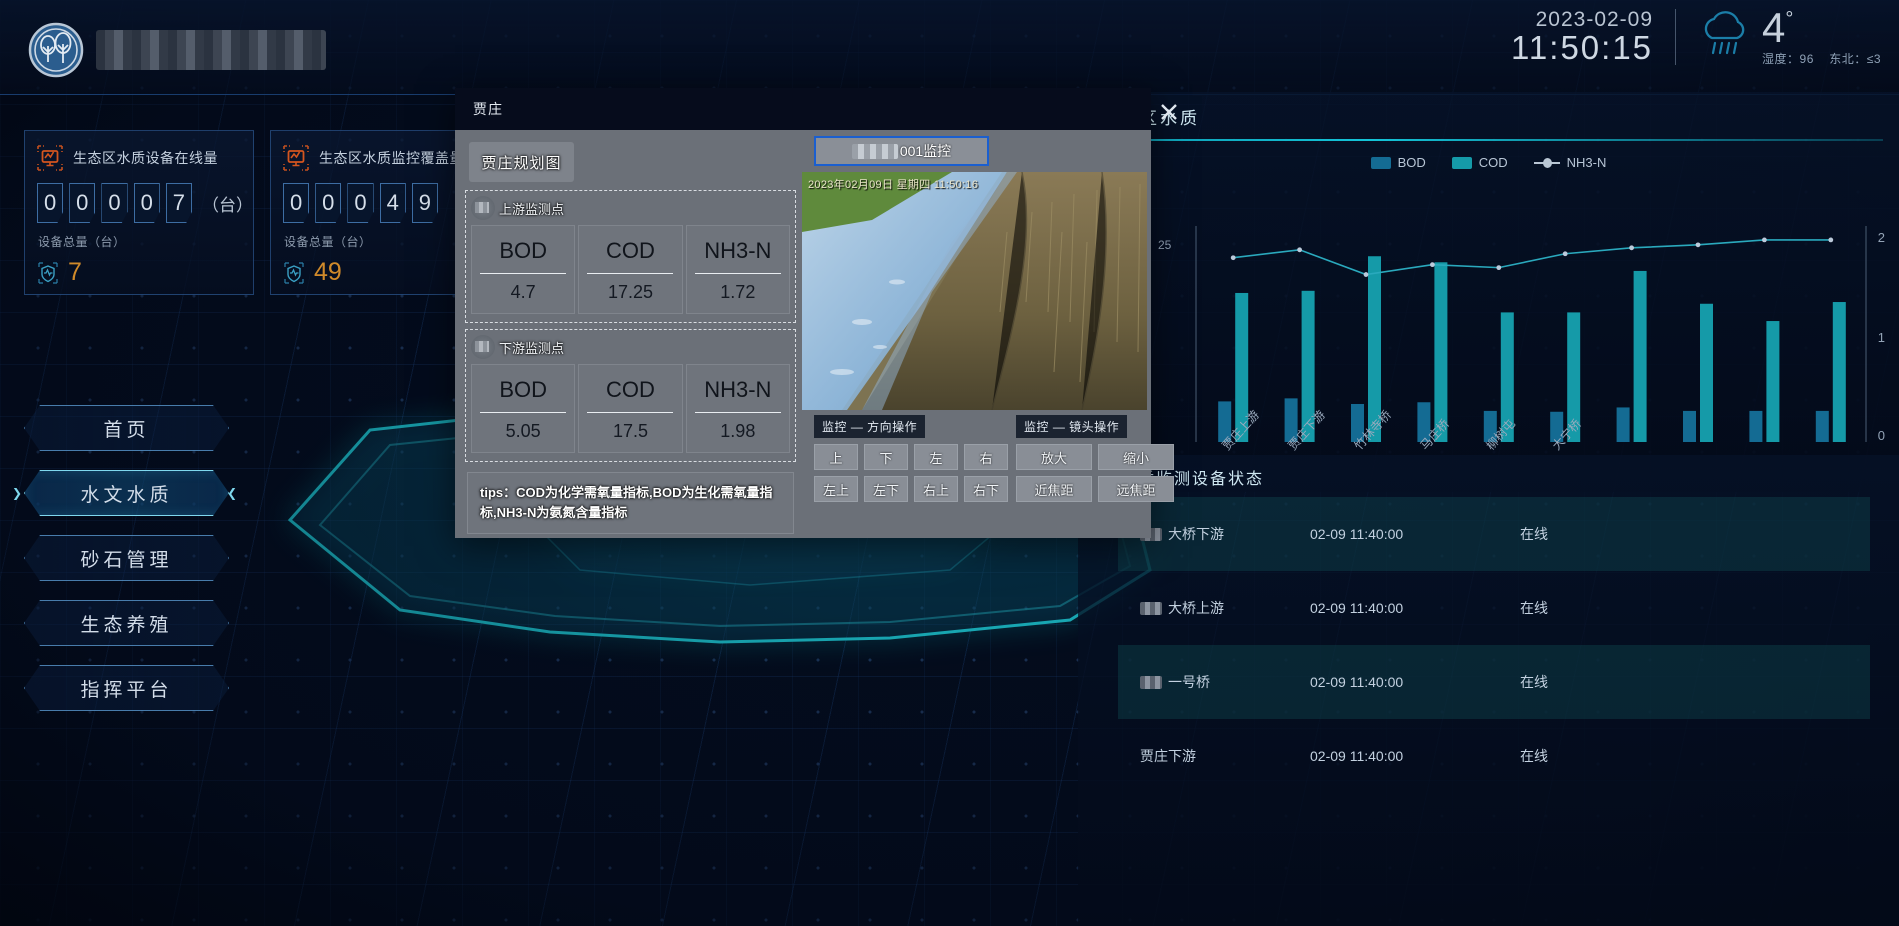  I want to click on lens-group-title: 监控 — 镜头操作, so click(1072, 426).